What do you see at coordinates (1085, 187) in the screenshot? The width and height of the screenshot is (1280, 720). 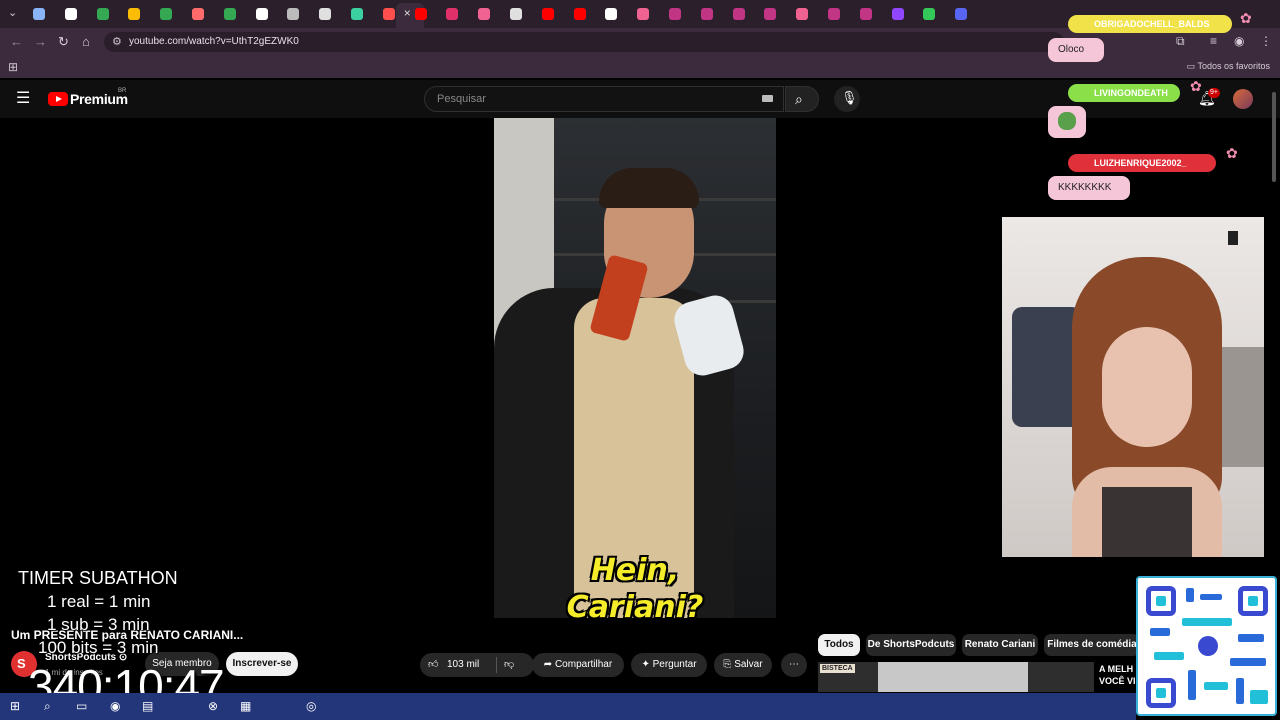 I see `chat-message-text: KKKKKKKK` at bounding box center [1085, 187].